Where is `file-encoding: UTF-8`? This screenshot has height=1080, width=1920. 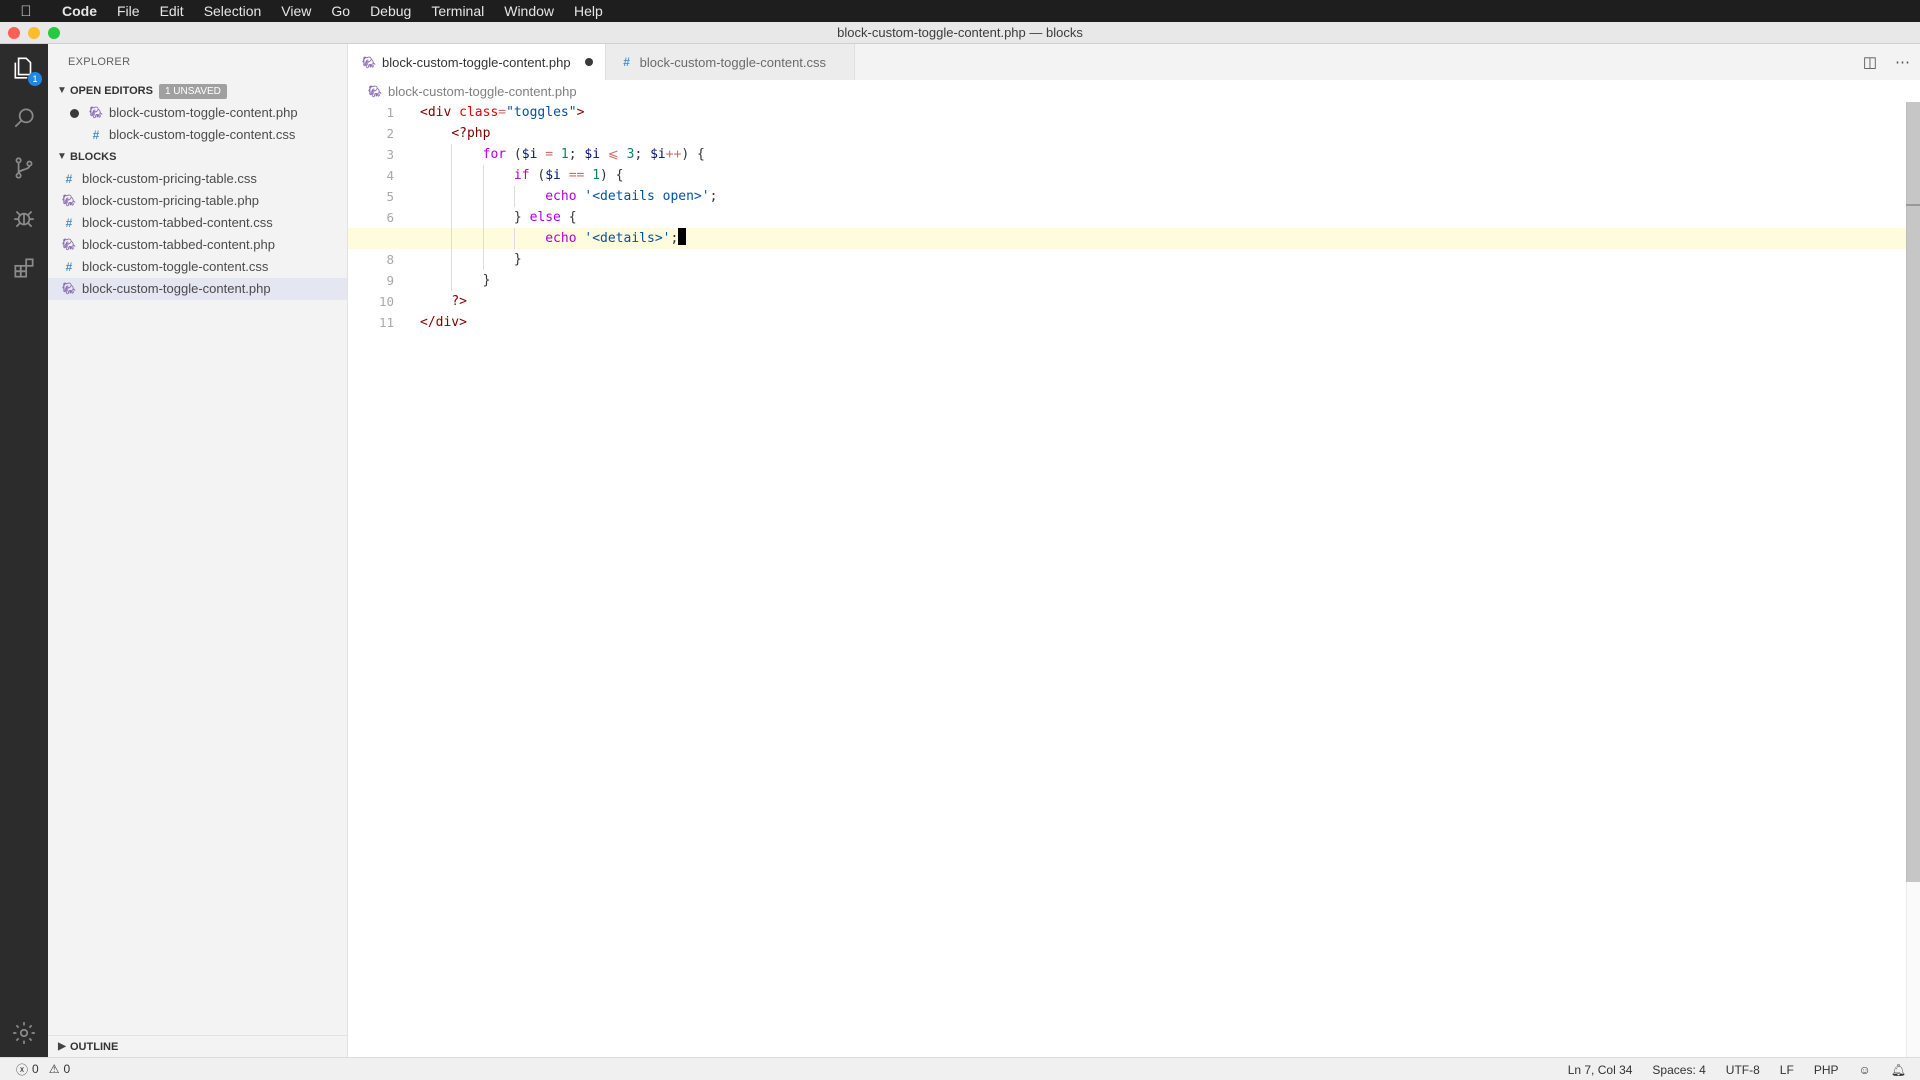
file-encoding: UTF-8 is located at coordinates (1743, 1070).